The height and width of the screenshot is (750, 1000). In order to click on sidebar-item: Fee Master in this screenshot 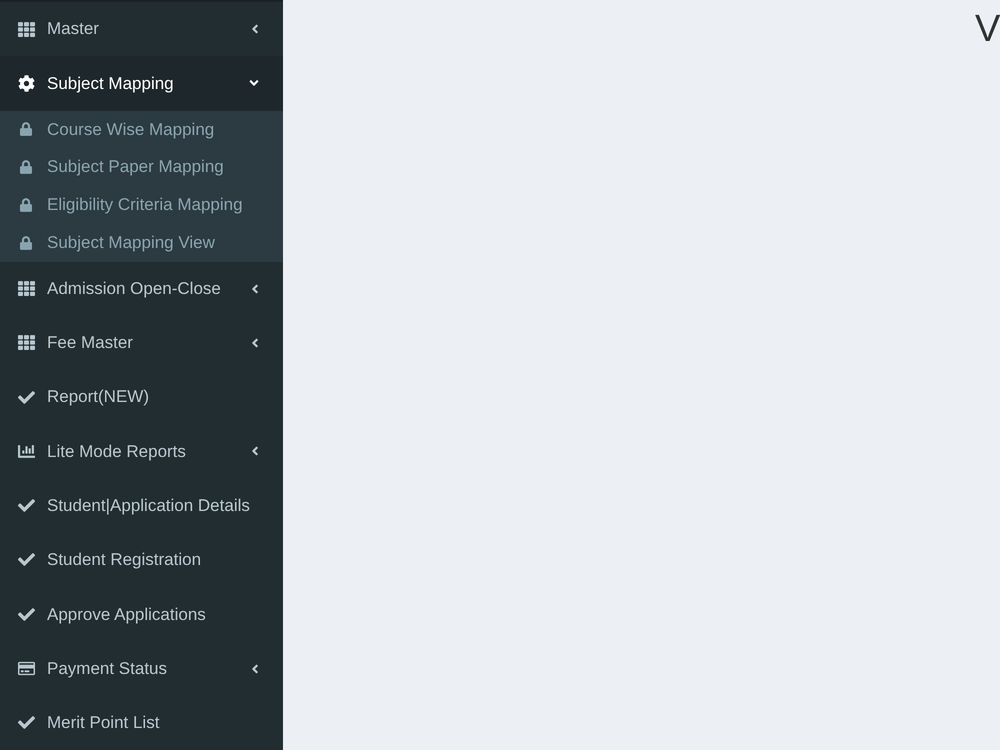, I will do `click(141, 343)`.